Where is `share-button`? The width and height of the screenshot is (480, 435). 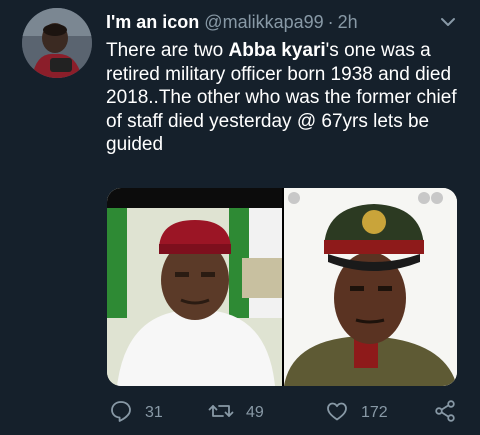 share-button is located at coordinates (451, 413).